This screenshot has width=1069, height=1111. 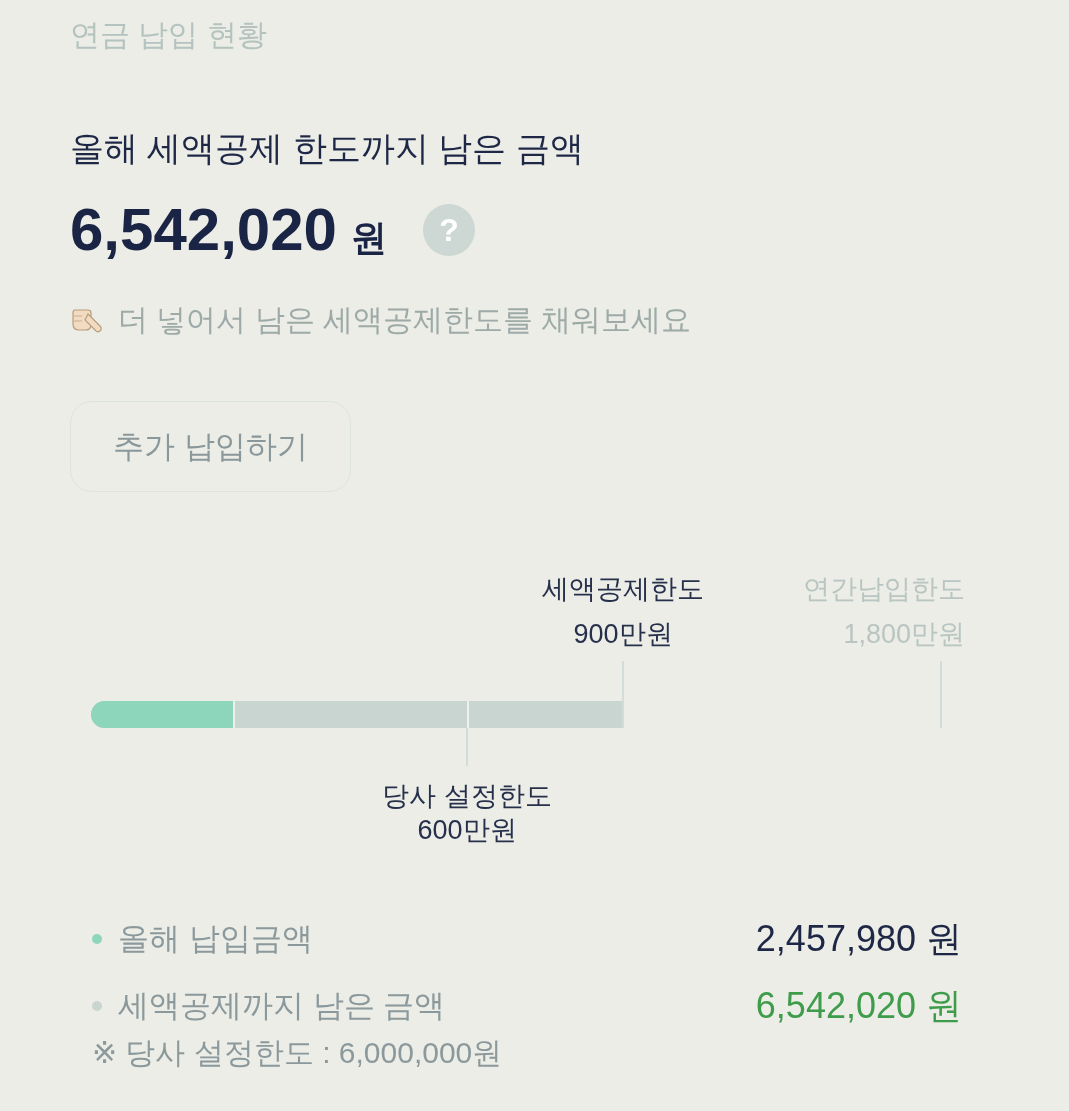 What do you see at coordinates (298, 1053) in the screenshot?
I see `limit-note: ※ 당사 설정한도 : 6,000,000원` at bounding box center [298, 1053].